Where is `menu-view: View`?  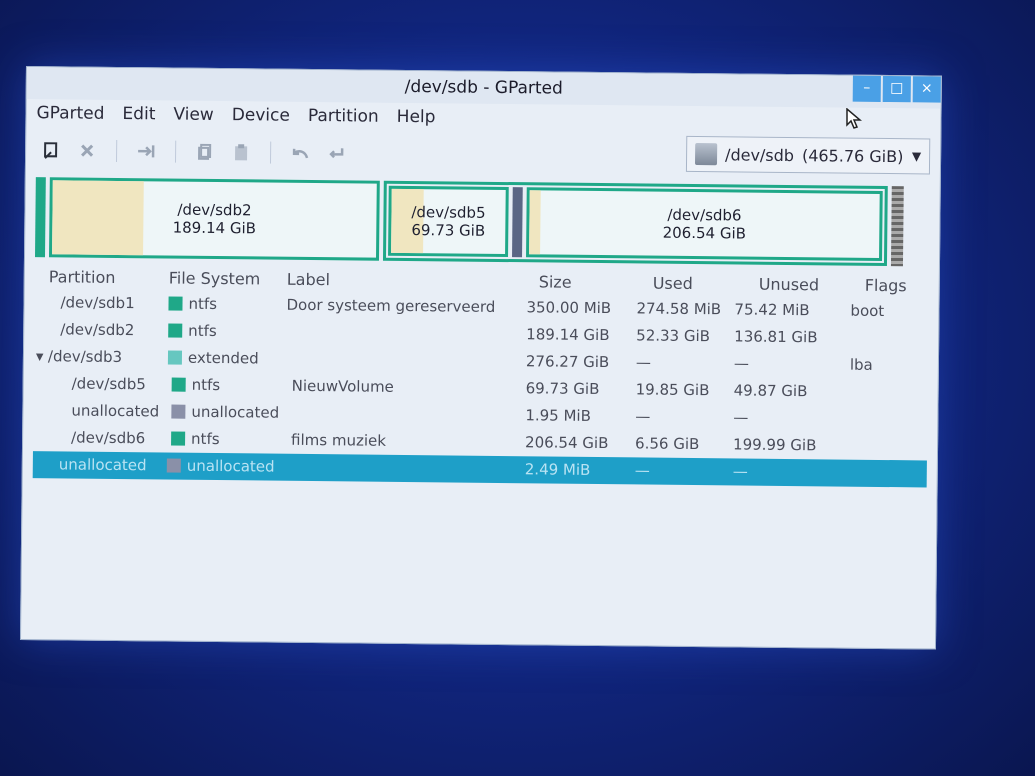 menu-view: View is located at coordinates (193, 115).